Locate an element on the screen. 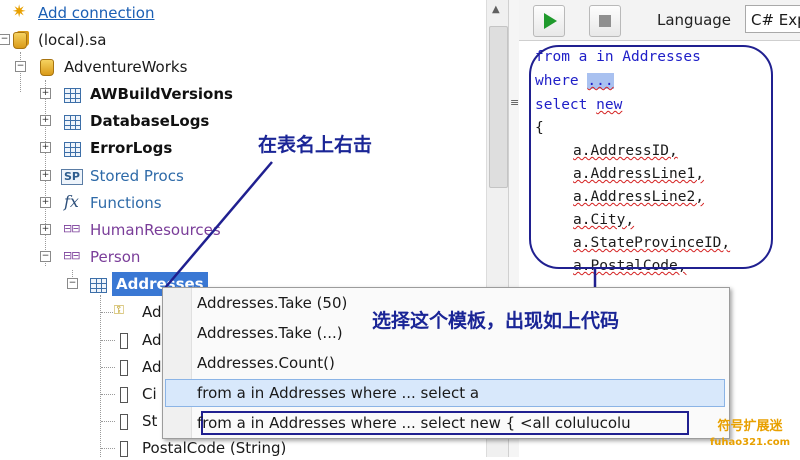 Image resolution: width=800 pixels, height=460 pixels. watermark-logo: 符号扩展迷 fuhao321.com is located at coordinates (750, 437).